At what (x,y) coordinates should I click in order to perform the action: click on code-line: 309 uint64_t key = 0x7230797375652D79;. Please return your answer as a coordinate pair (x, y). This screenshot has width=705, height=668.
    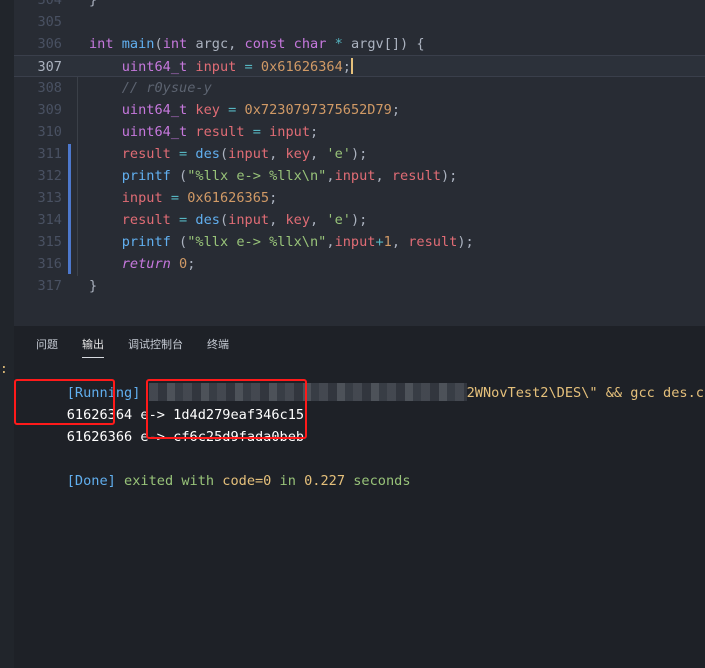
    Looking at the image, I should click on (359, 110).